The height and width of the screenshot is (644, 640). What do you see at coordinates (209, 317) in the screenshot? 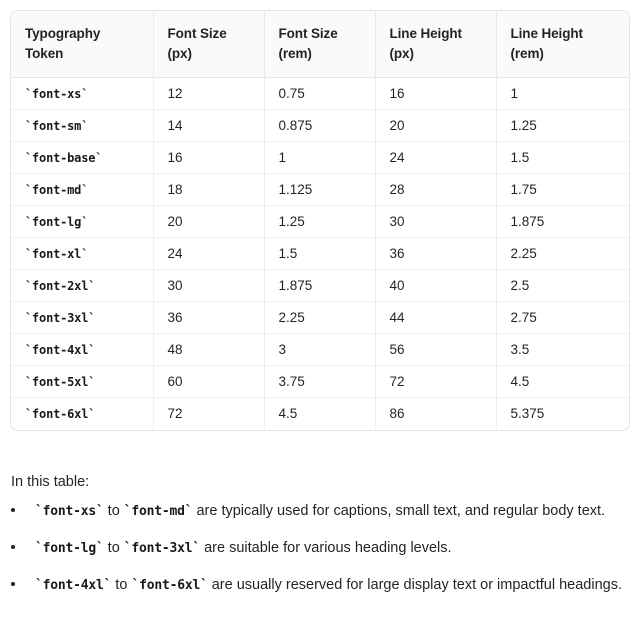
I see `cell-font-size-px: 36` at bounding box center [209, 317].